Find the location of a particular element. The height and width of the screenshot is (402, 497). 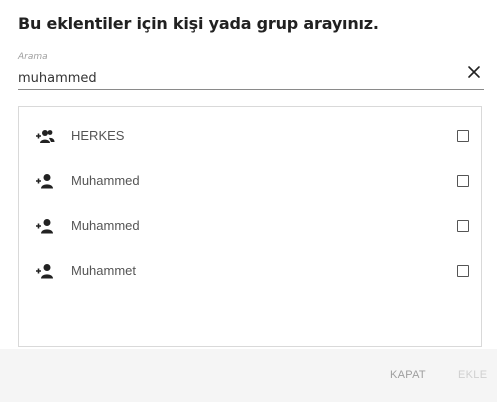

close-icon is located at coordinates (474, 72).